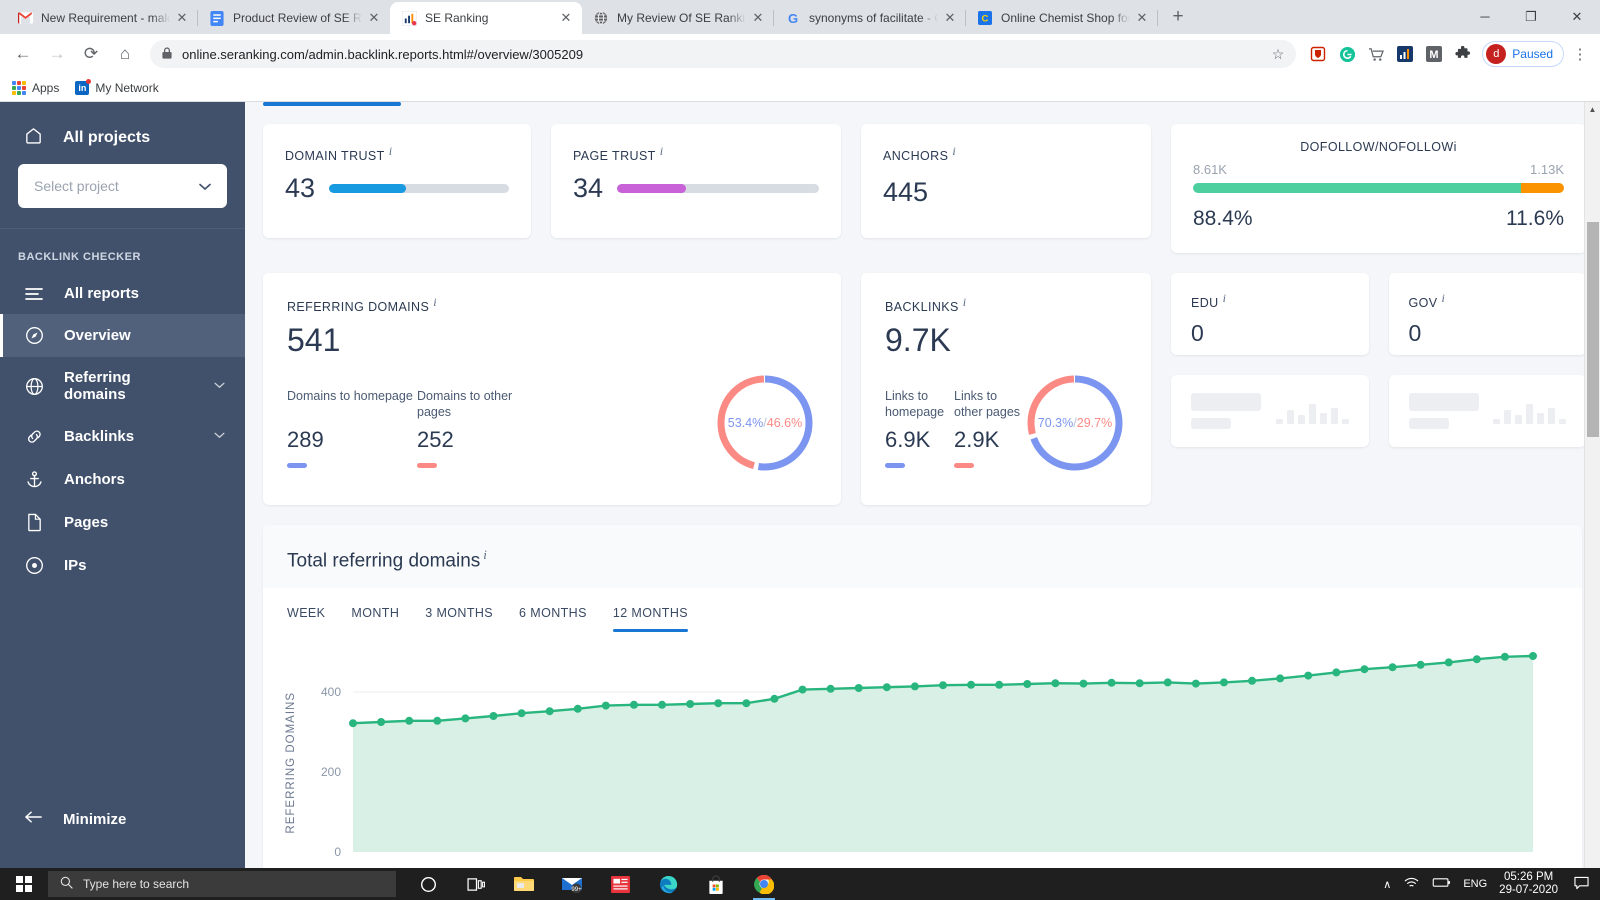  Describe the element at coordinates (552, 304) in the screenshot. I see `card-title: REFERRING DOMAINS i` at that location.